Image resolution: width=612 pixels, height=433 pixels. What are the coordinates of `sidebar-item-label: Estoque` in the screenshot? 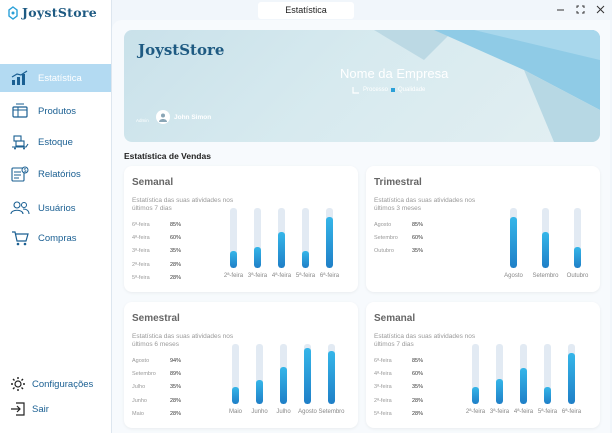 It's located at (55, 142).